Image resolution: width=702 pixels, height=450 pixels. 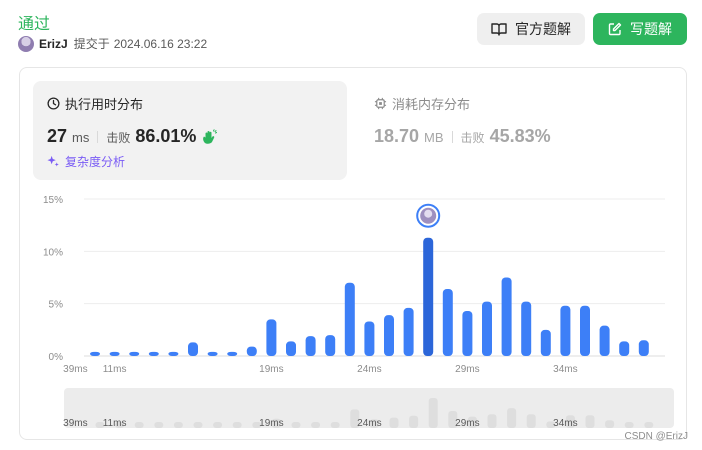 I want to click on range-brush, so click(x=369, y=408).